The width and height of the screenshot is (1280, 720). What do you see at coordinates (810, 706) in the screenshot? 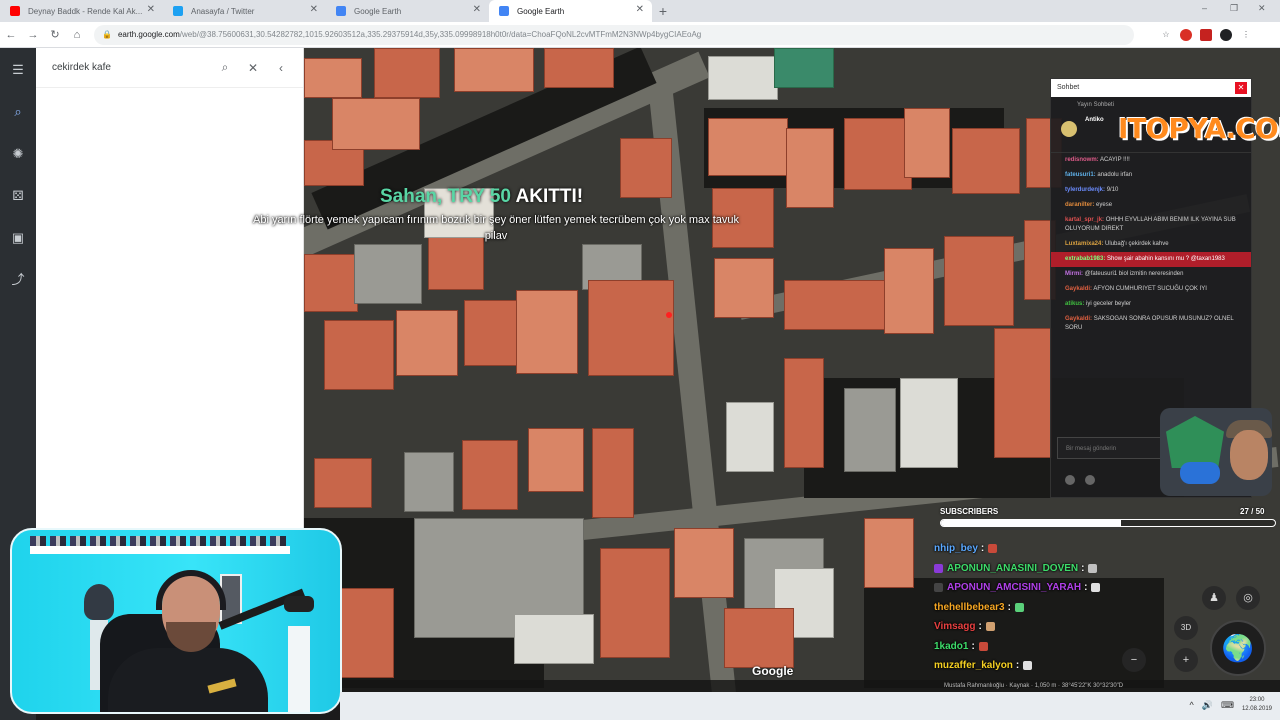
I see `windows-taskbar: ^ 🔊 ⌨ 23:00 12.08.2019` at bounding box center [810, 706].